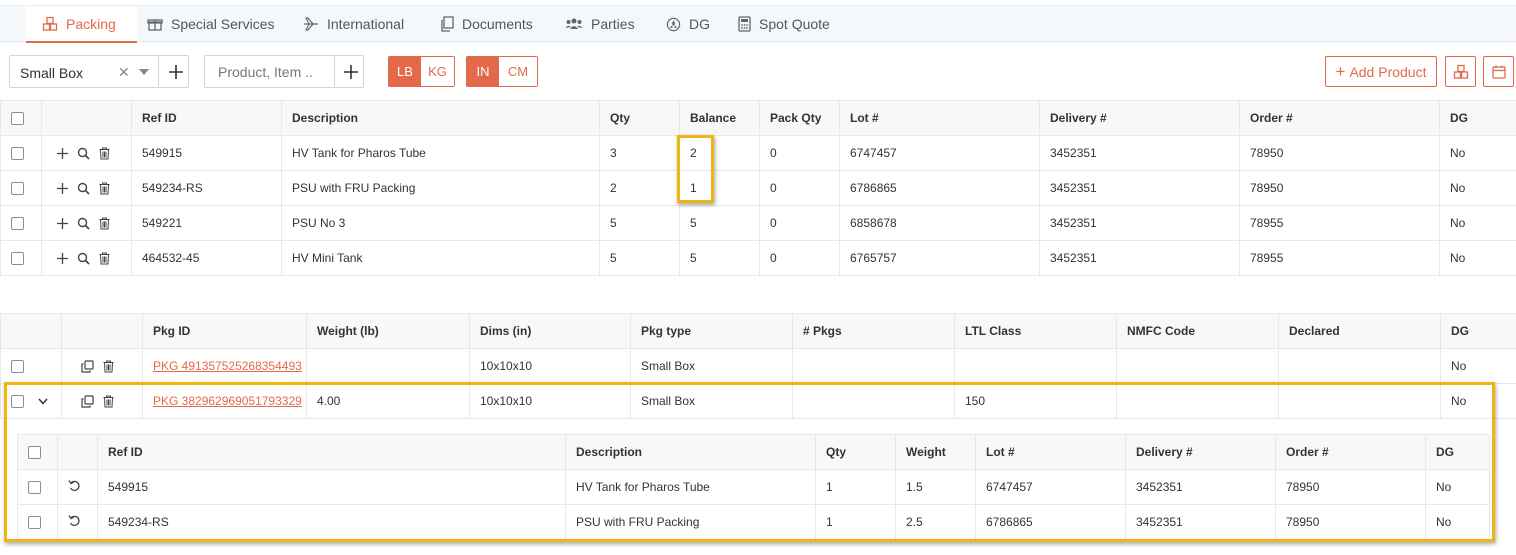 This screenshot has width=1516, height=555. What do you see at coordinates (1359, 331) in the screenshot?
I see `col-declared: Declared` at bounding box center [1359, 331].